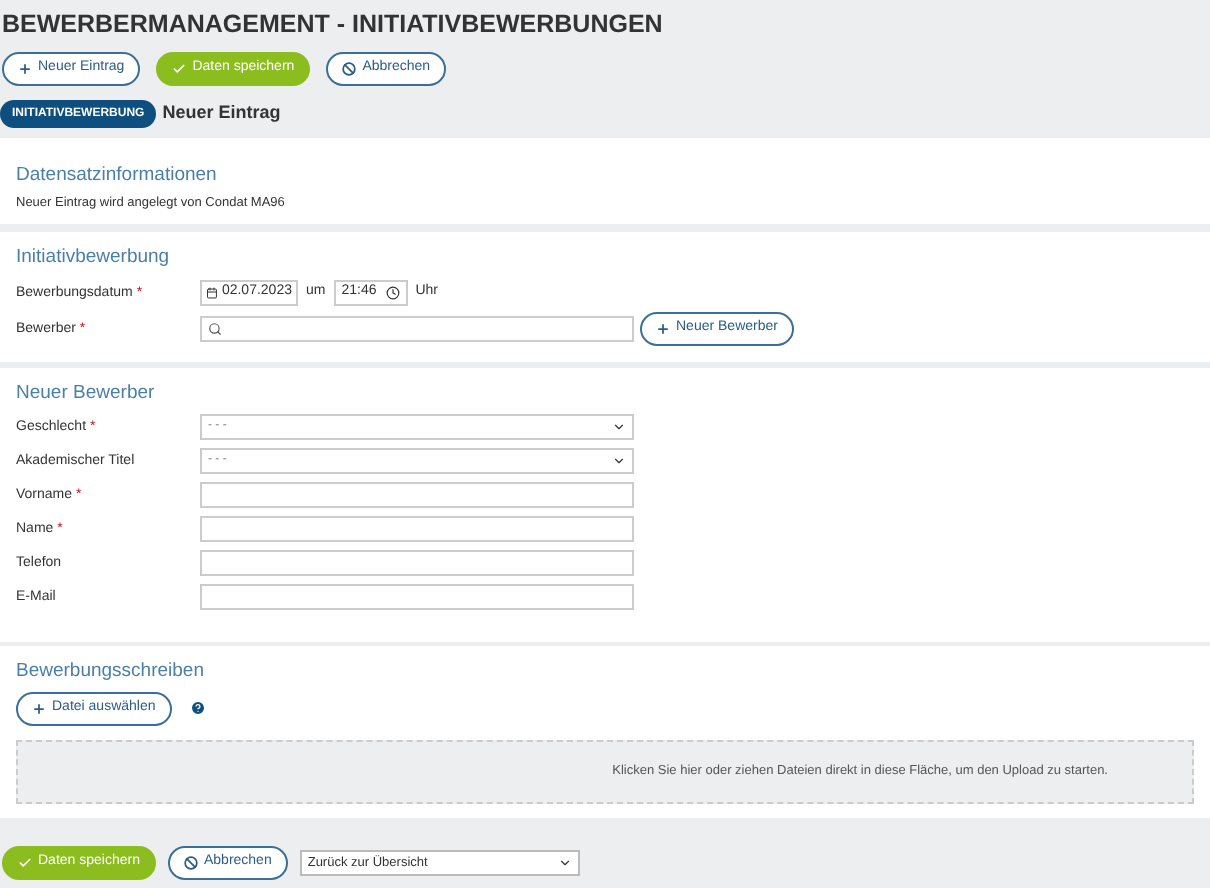 The width and height of the screenshot is (1210, 888). What do you see at coordinates (117, 175) in the screenshot?
I see `section-heading: Datensatzinformationen` at bounding box center [117, 175].